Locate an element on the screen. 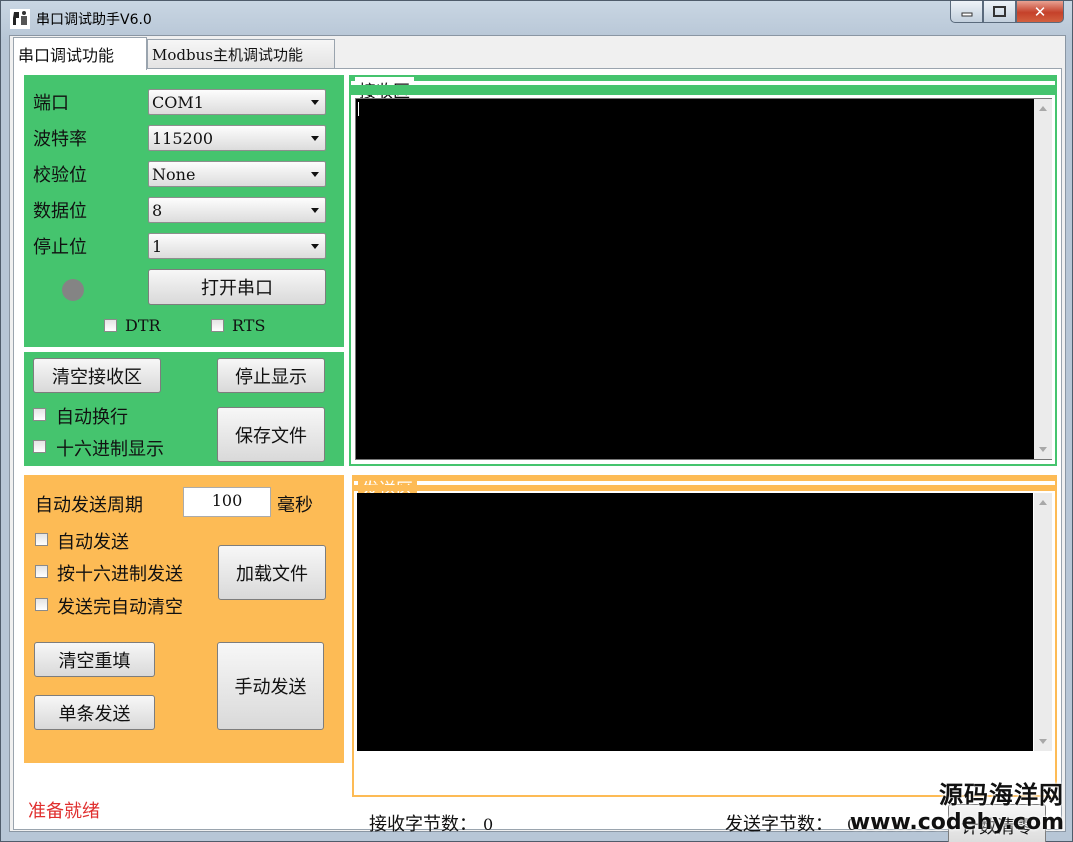 The width and height of the screenshot is (1073, 842). save-file-button: 保存文件 is located at coordinates (271, 434).